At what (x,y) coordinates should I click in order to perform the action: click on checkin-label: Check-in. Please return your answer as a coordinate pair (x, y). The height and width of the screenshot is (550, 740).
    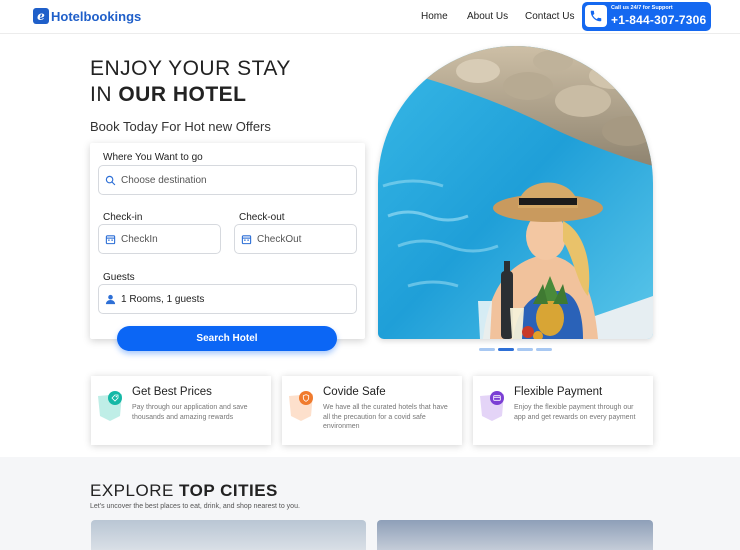
    Looking at the image, I should click on (123, 217).